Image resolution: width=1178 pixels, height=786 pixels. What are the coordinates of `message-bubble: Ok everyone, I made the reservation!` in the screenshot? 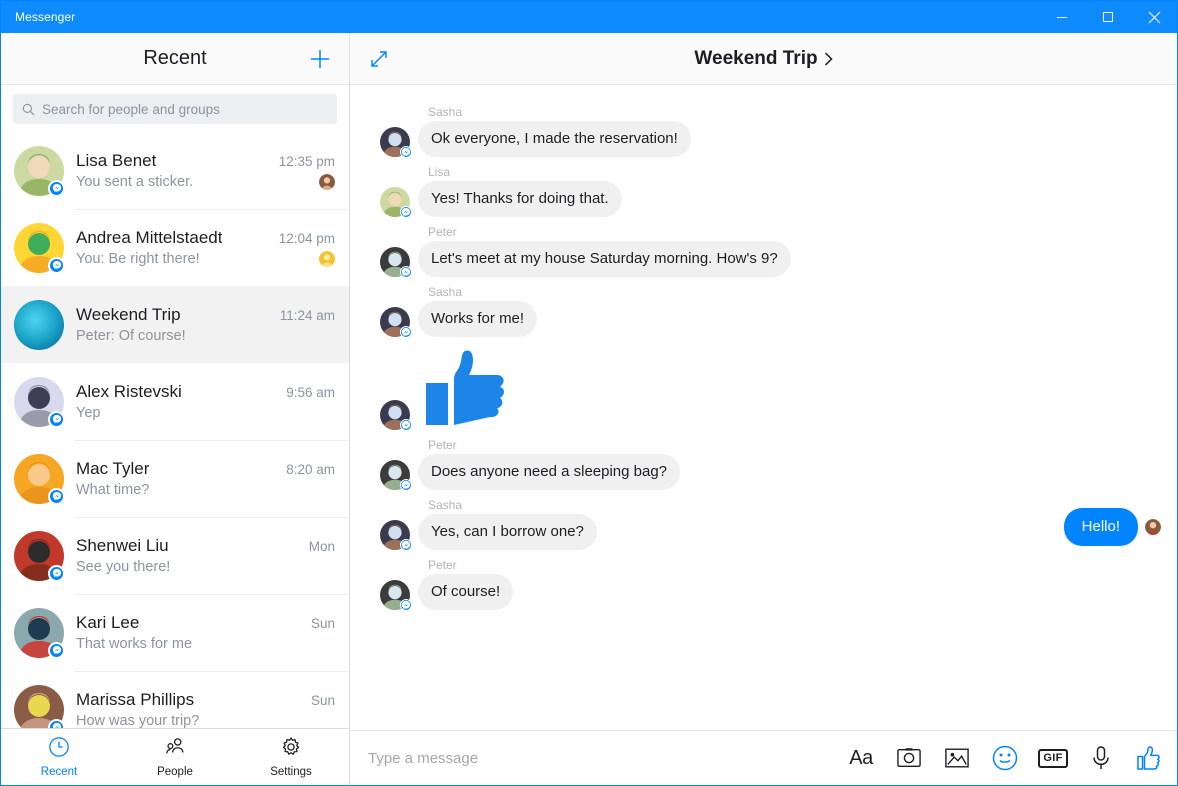 It's located at (554, 139).